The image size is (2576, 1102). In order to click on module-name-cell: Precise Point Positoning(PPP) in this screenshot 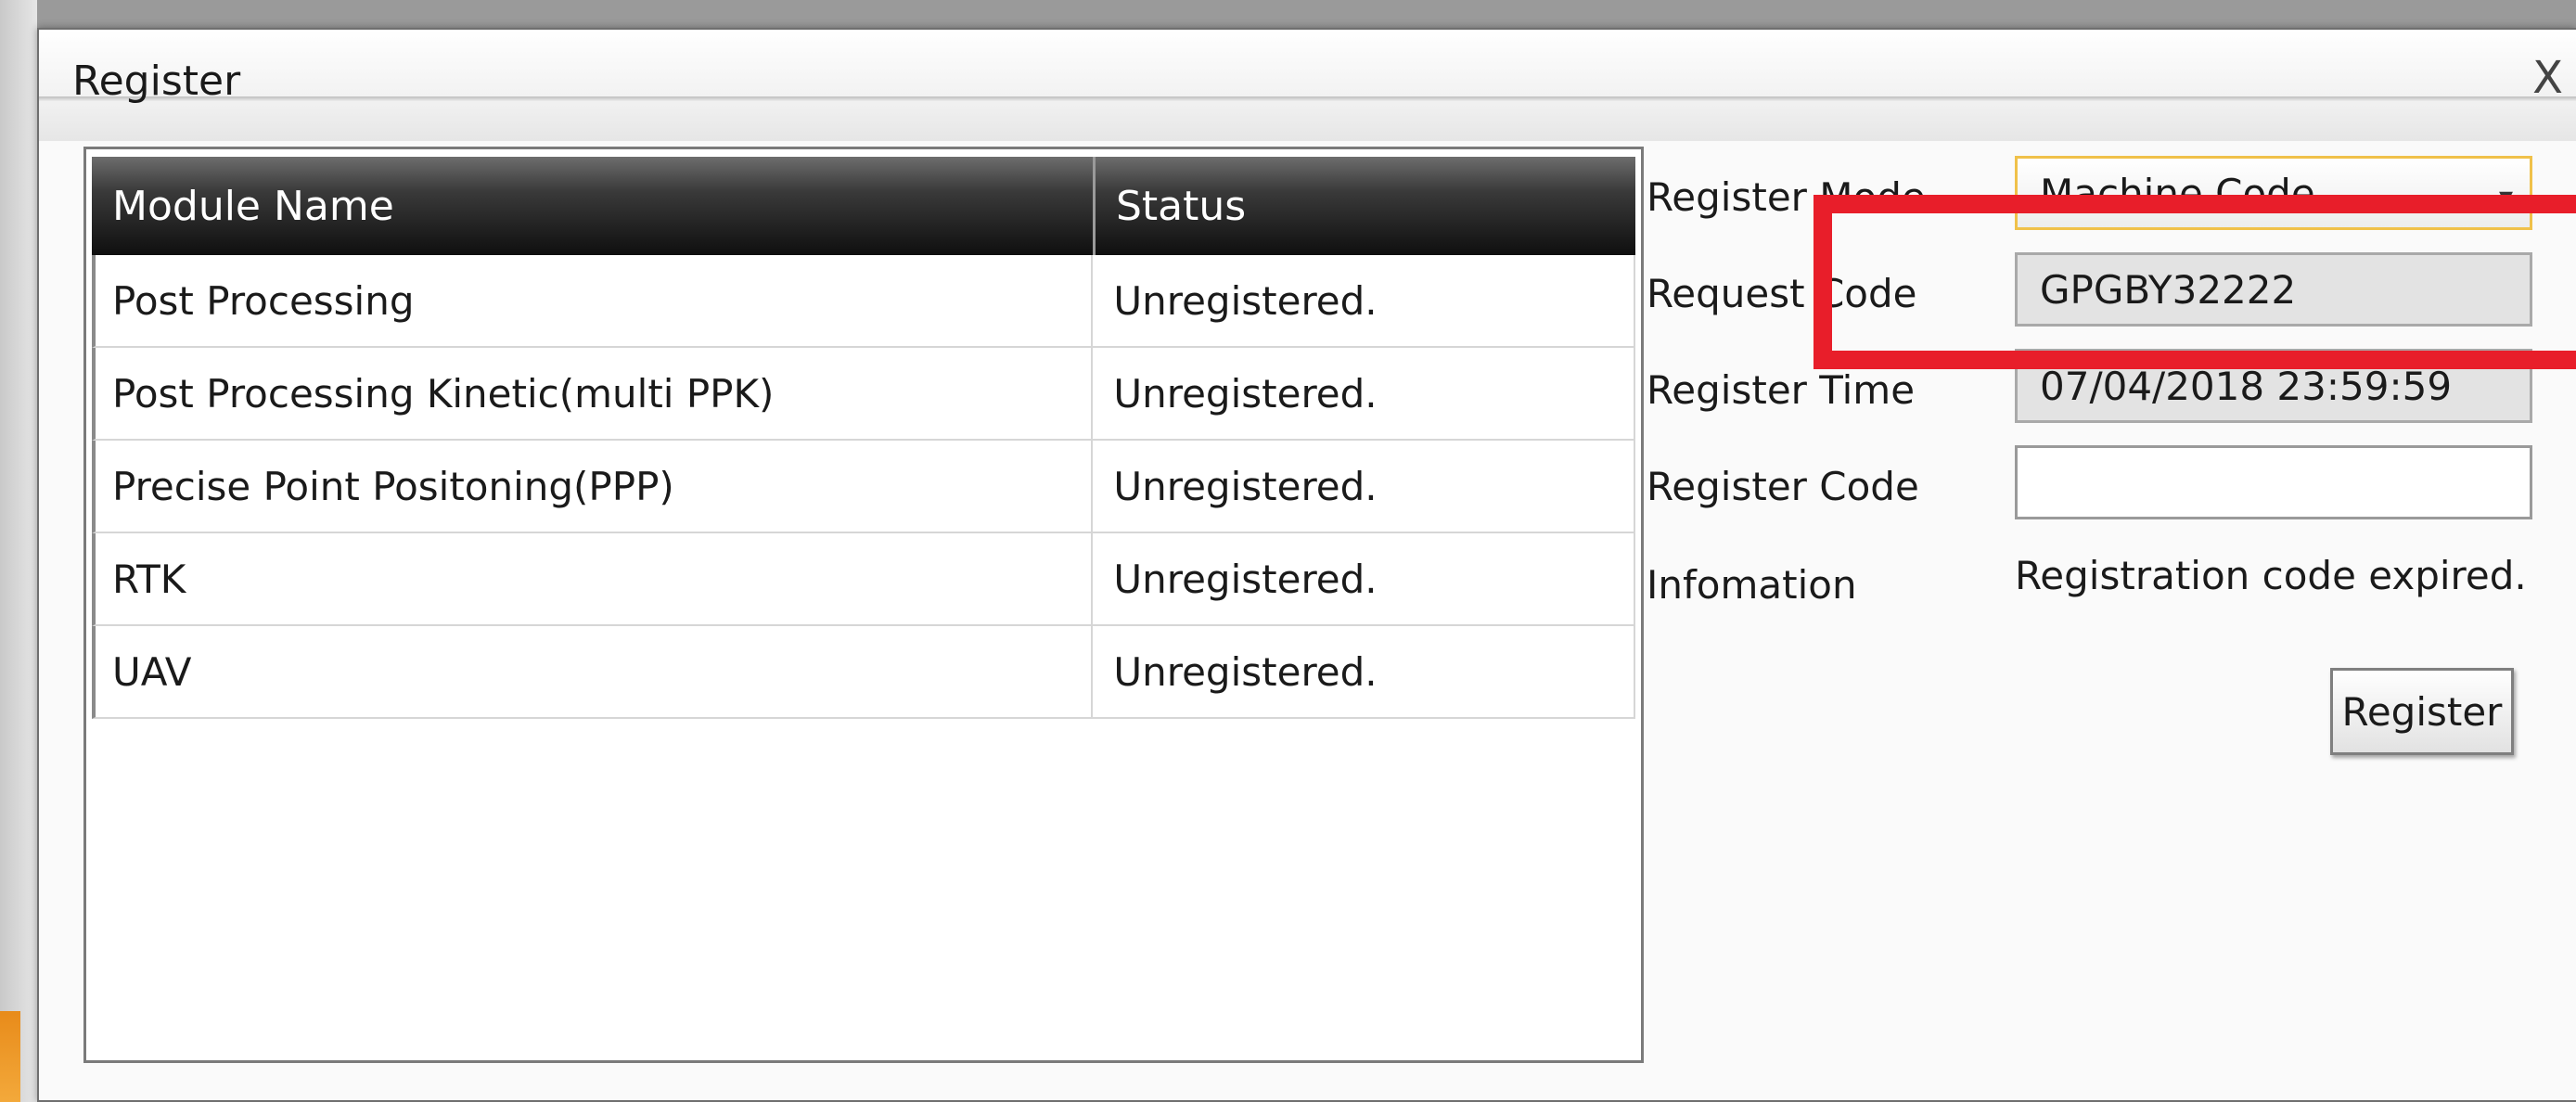, I will do `click(595, 487)`.